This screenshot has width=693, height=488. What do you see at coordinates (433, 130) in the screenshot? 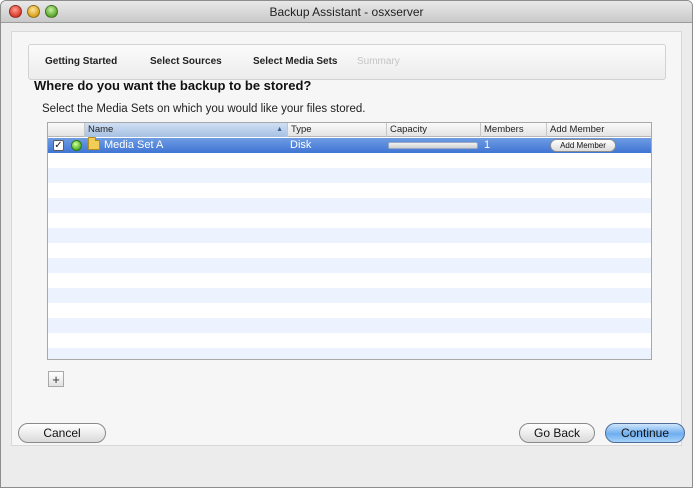
I see `column-header-capacity: Capacity` at bounding box center [433, 130].